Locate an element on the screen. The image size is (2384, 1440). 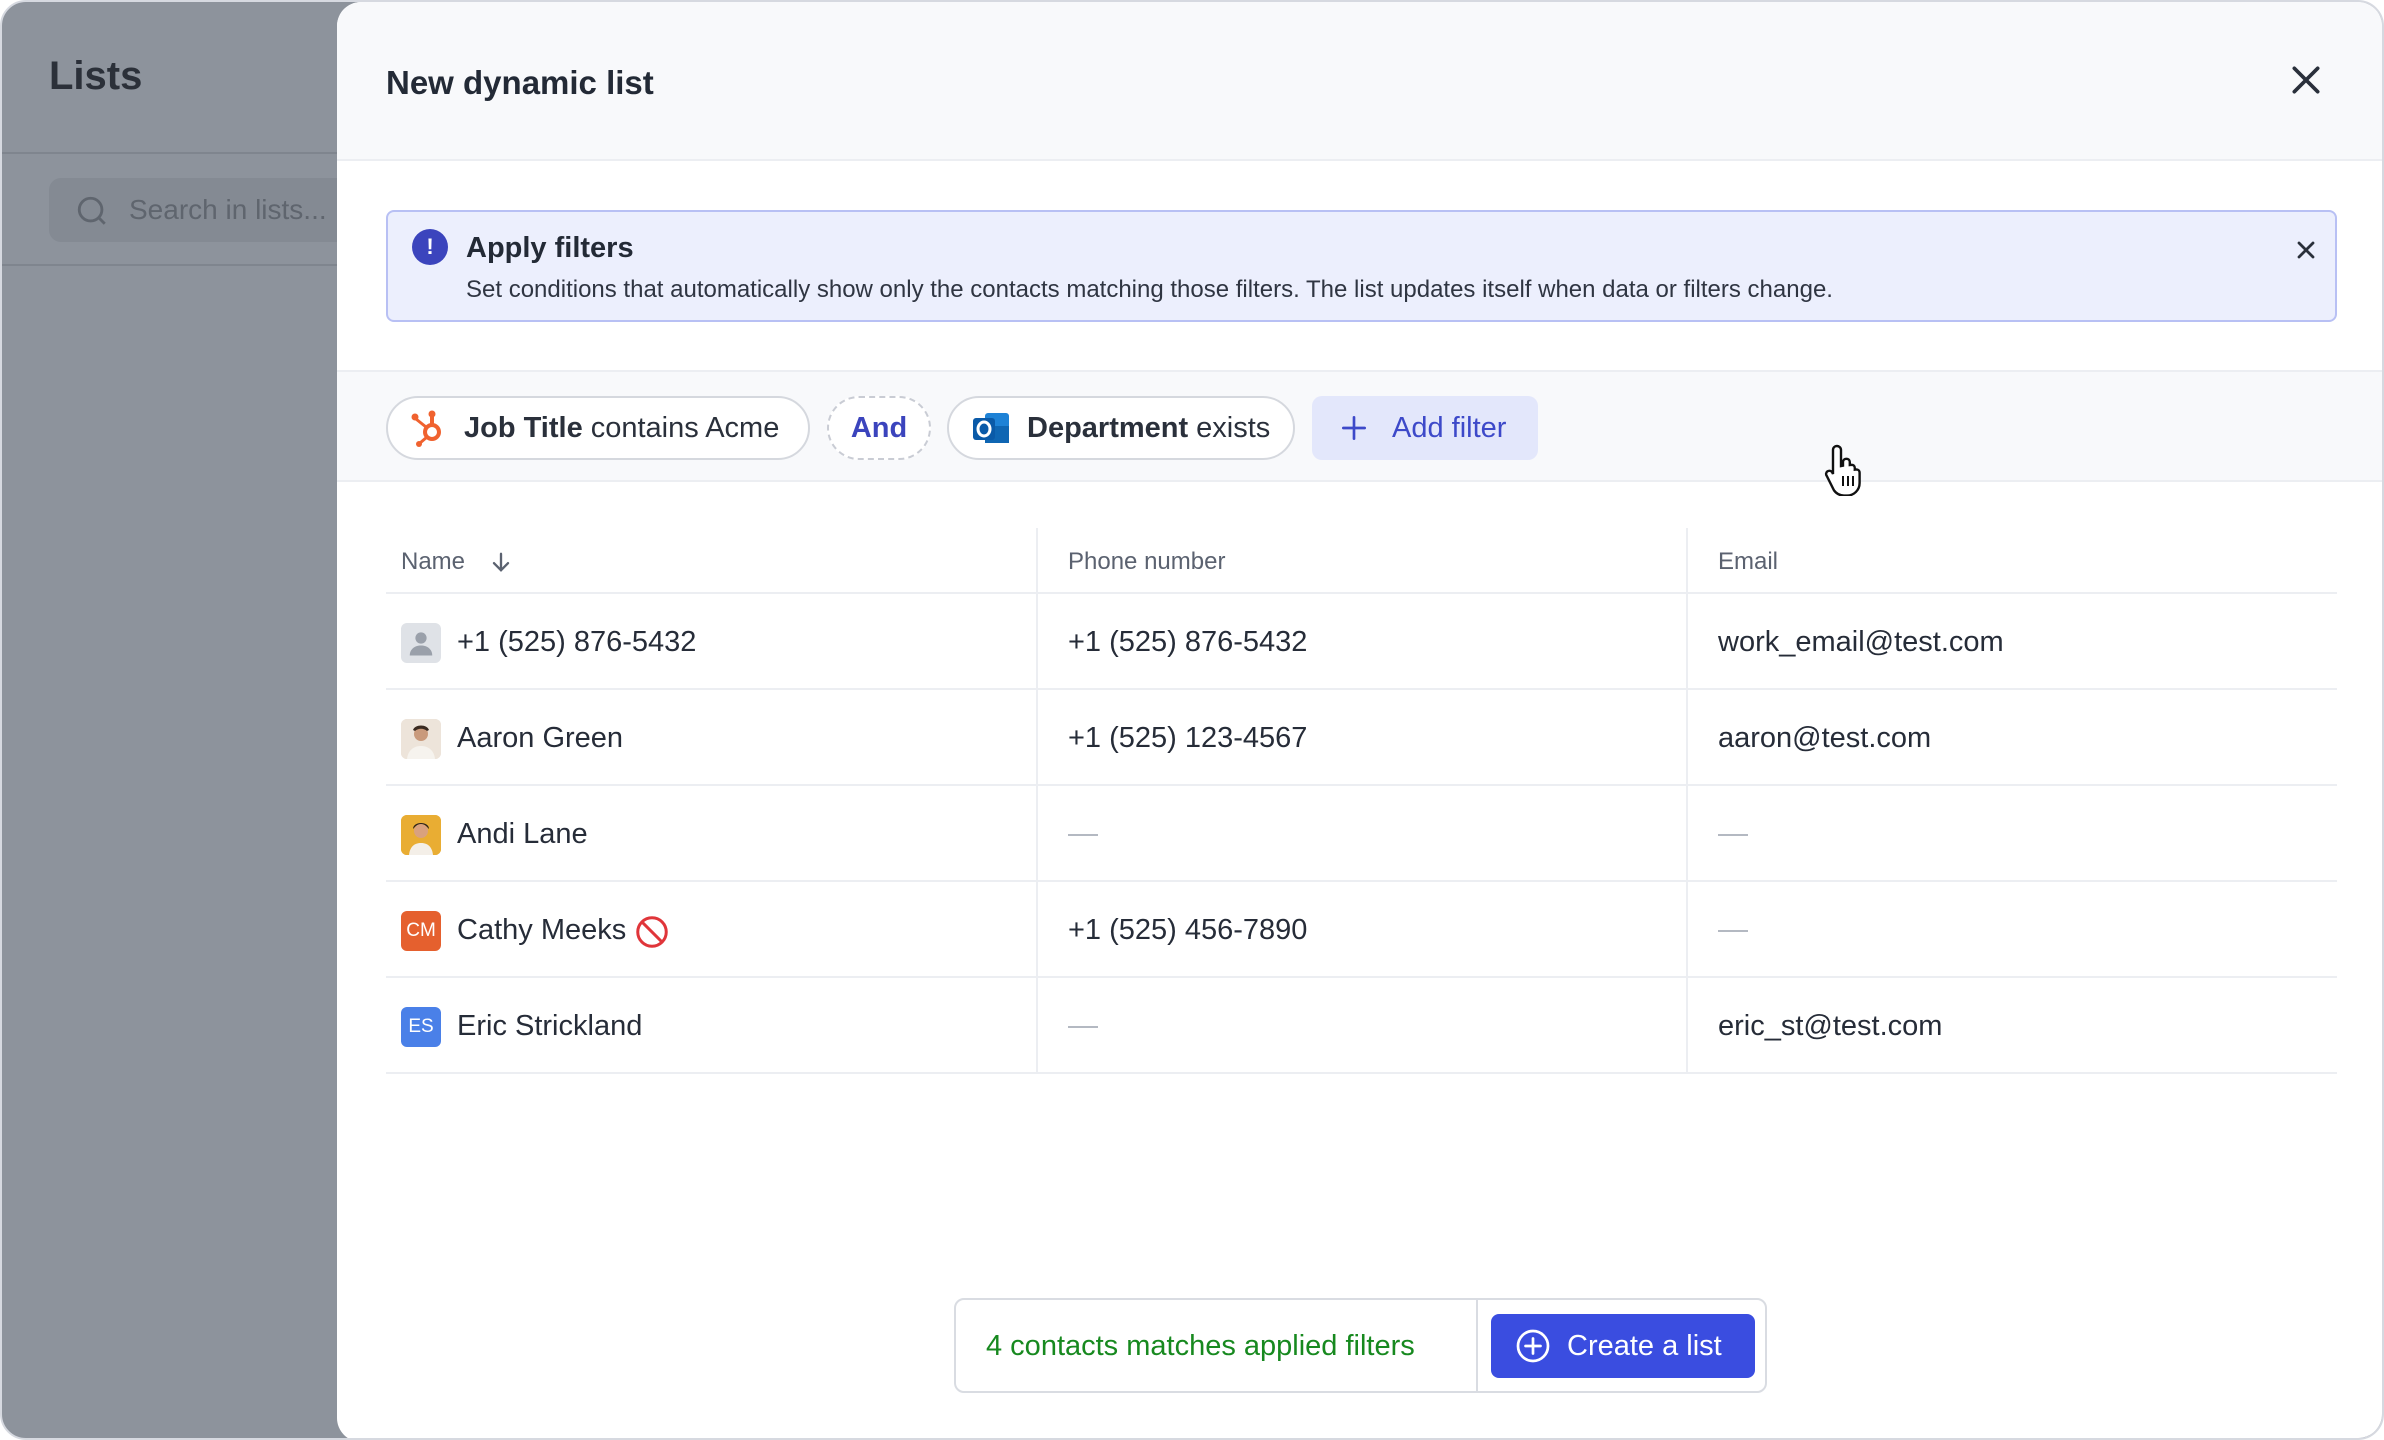
create-list-button: Create a list is located at coordinates (1623, 1346).